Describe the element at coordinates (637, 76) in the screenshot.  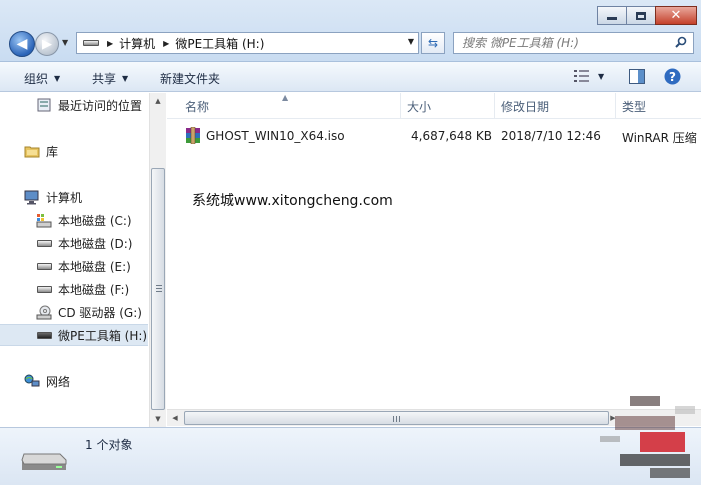
I see `preview-pane-icon` at that location.